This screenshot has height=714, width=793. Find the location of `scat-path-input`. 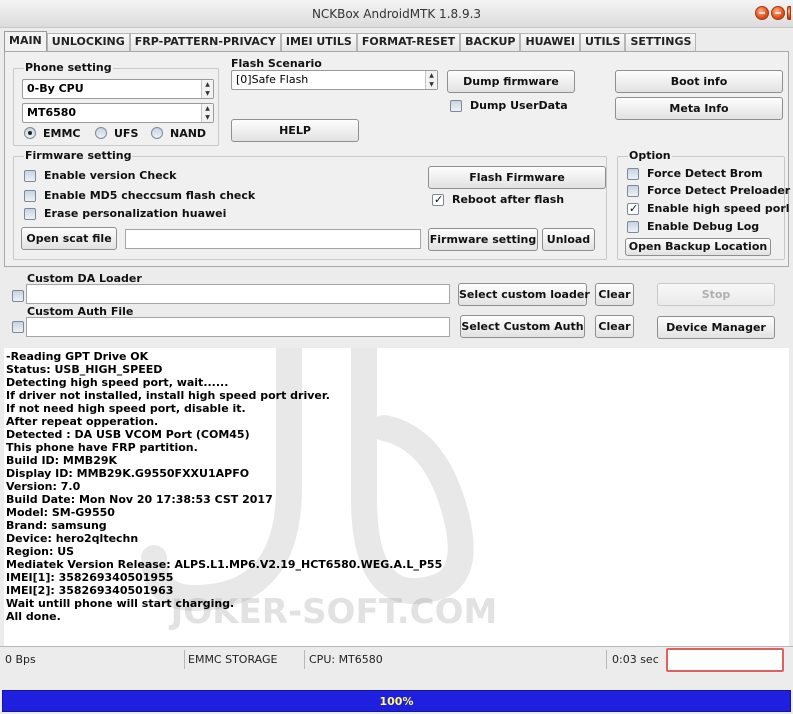

scat-path-input is located at coordinates (273, 239).